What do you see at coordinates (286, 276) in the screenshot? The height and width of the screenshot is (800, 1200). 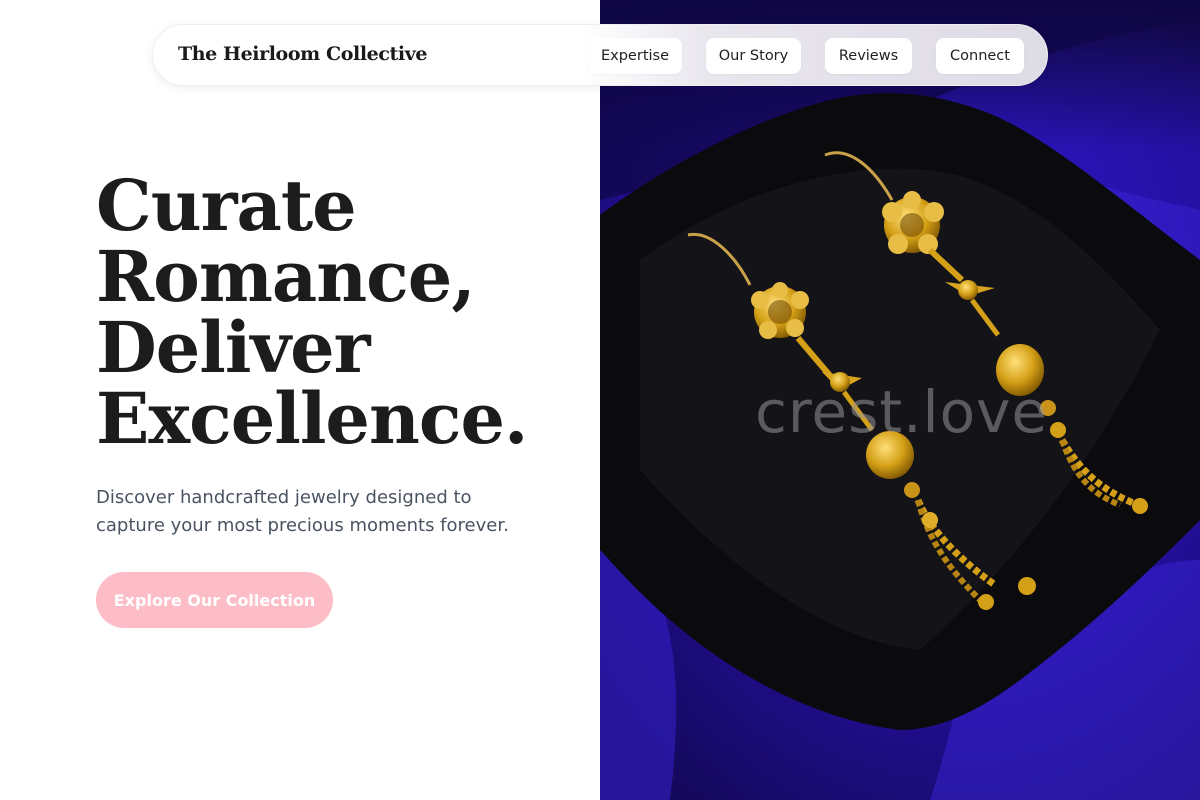 I see `headline-line: Romance,` at bounding box center [286, 276].